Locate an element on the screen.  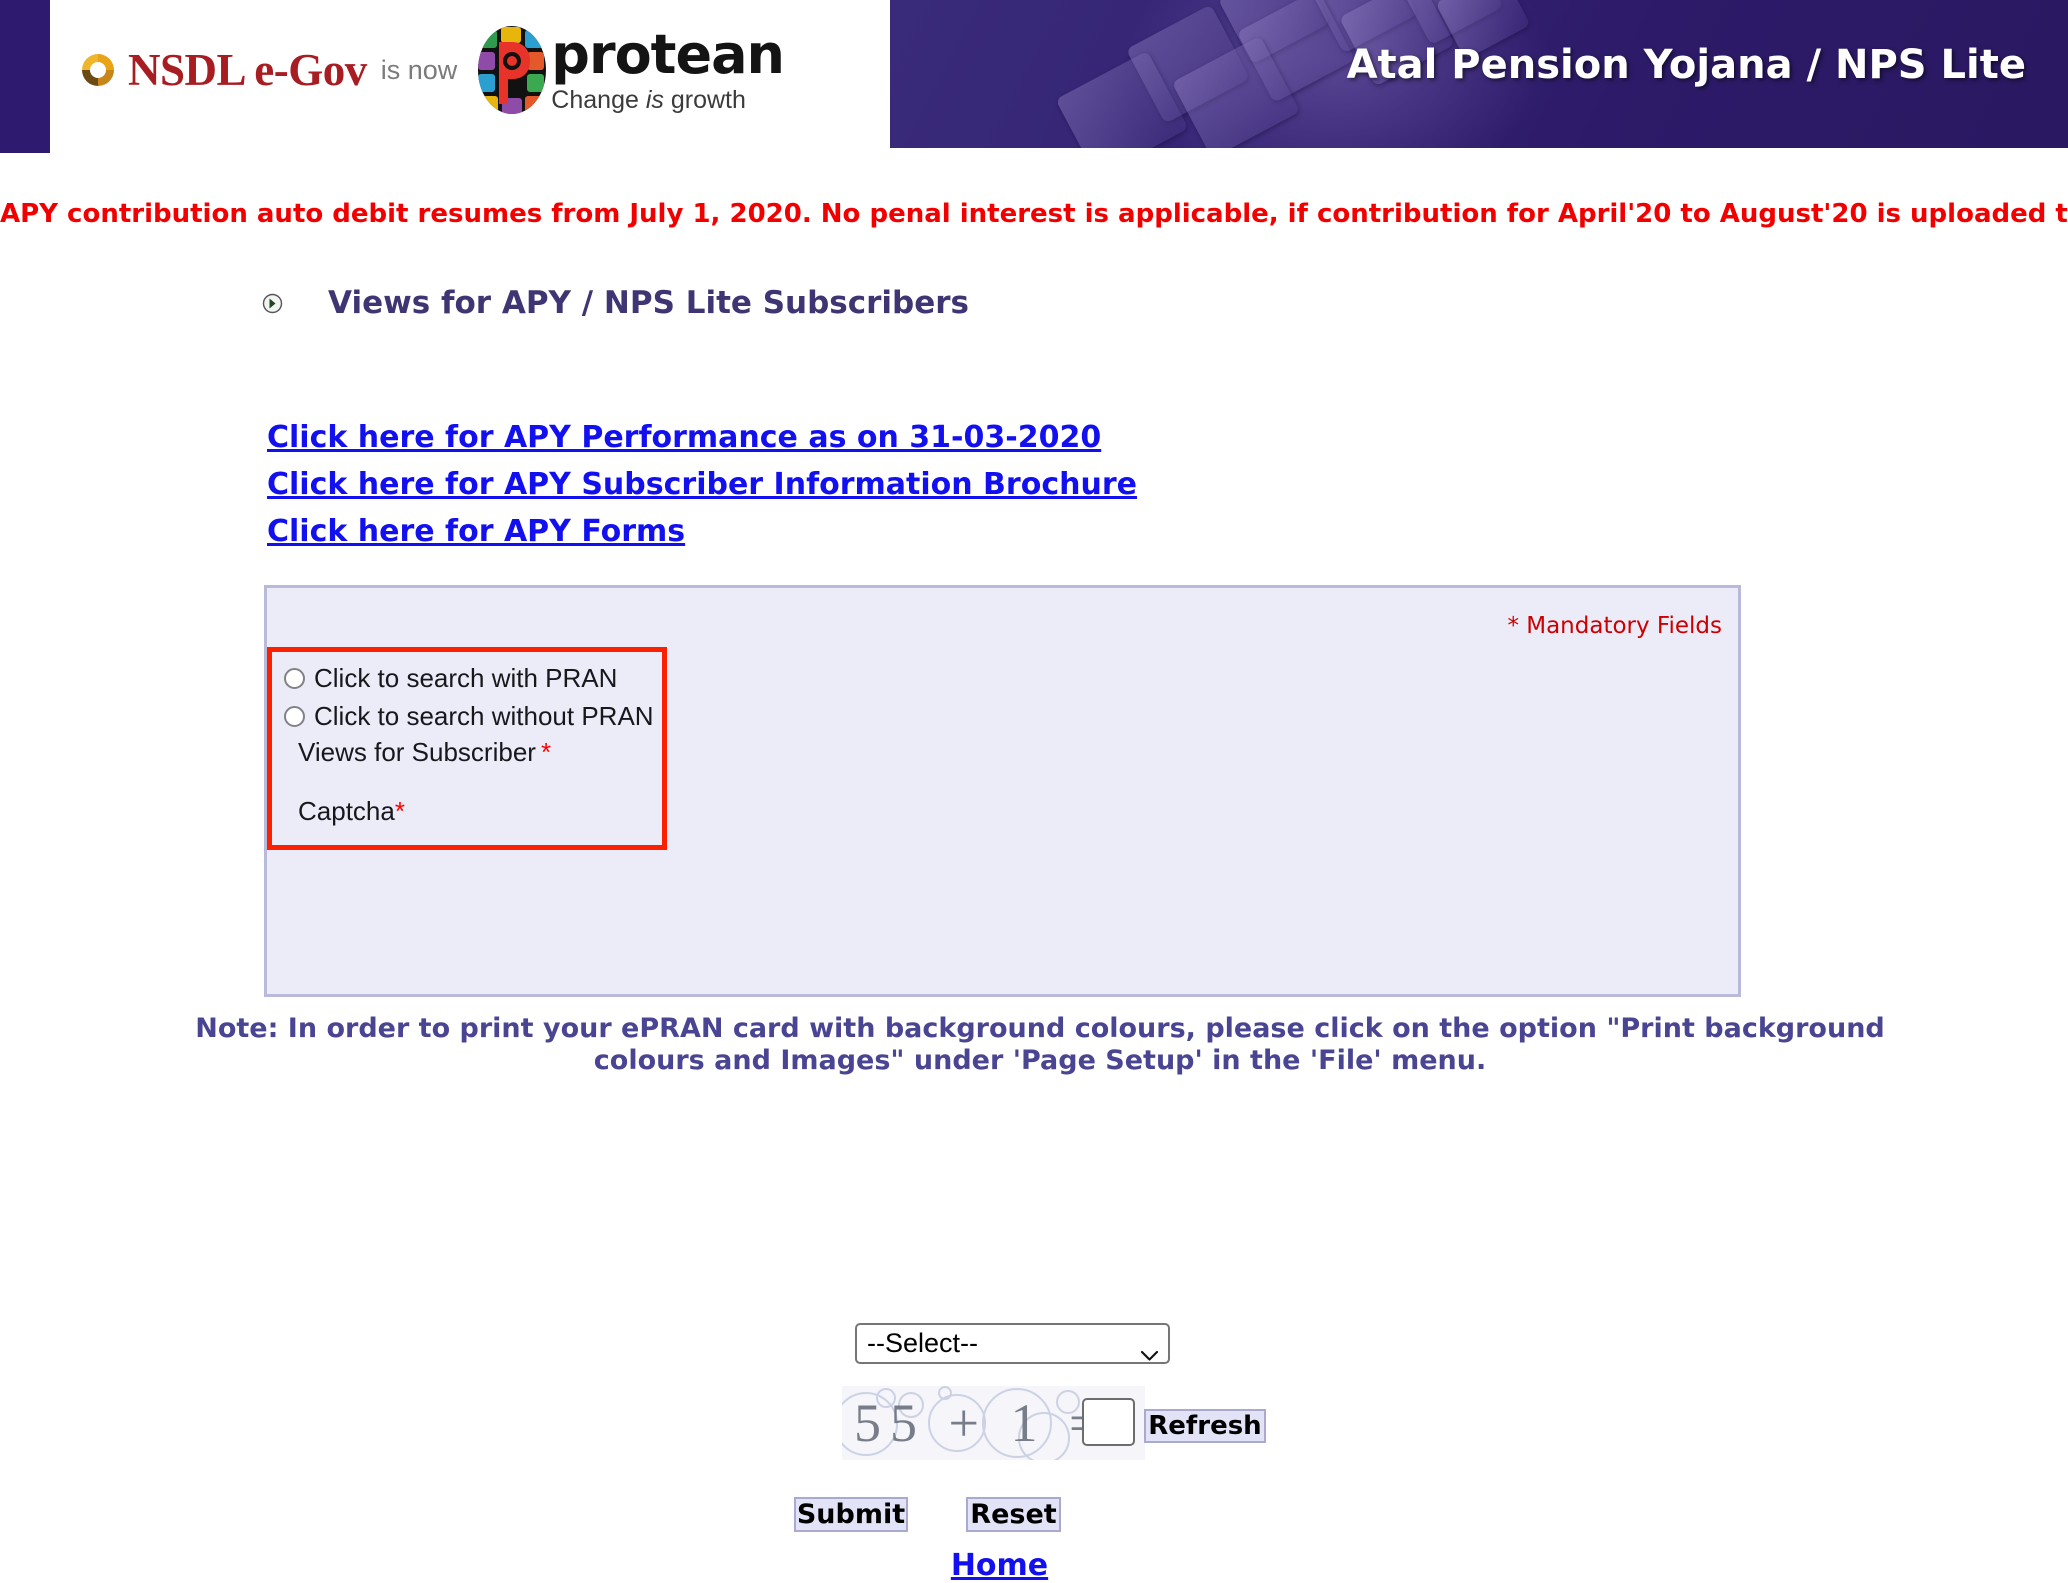
circled-right-arrow-icon is located at coordinates (272, 303).